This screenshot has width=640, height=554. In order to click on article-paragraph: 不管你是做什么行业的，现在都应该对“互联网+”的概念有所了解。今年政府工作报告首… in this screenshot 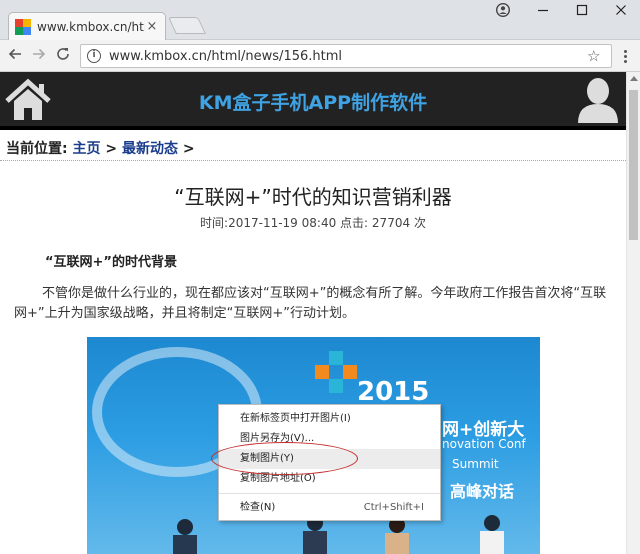, I will do `click(310, 303)`.